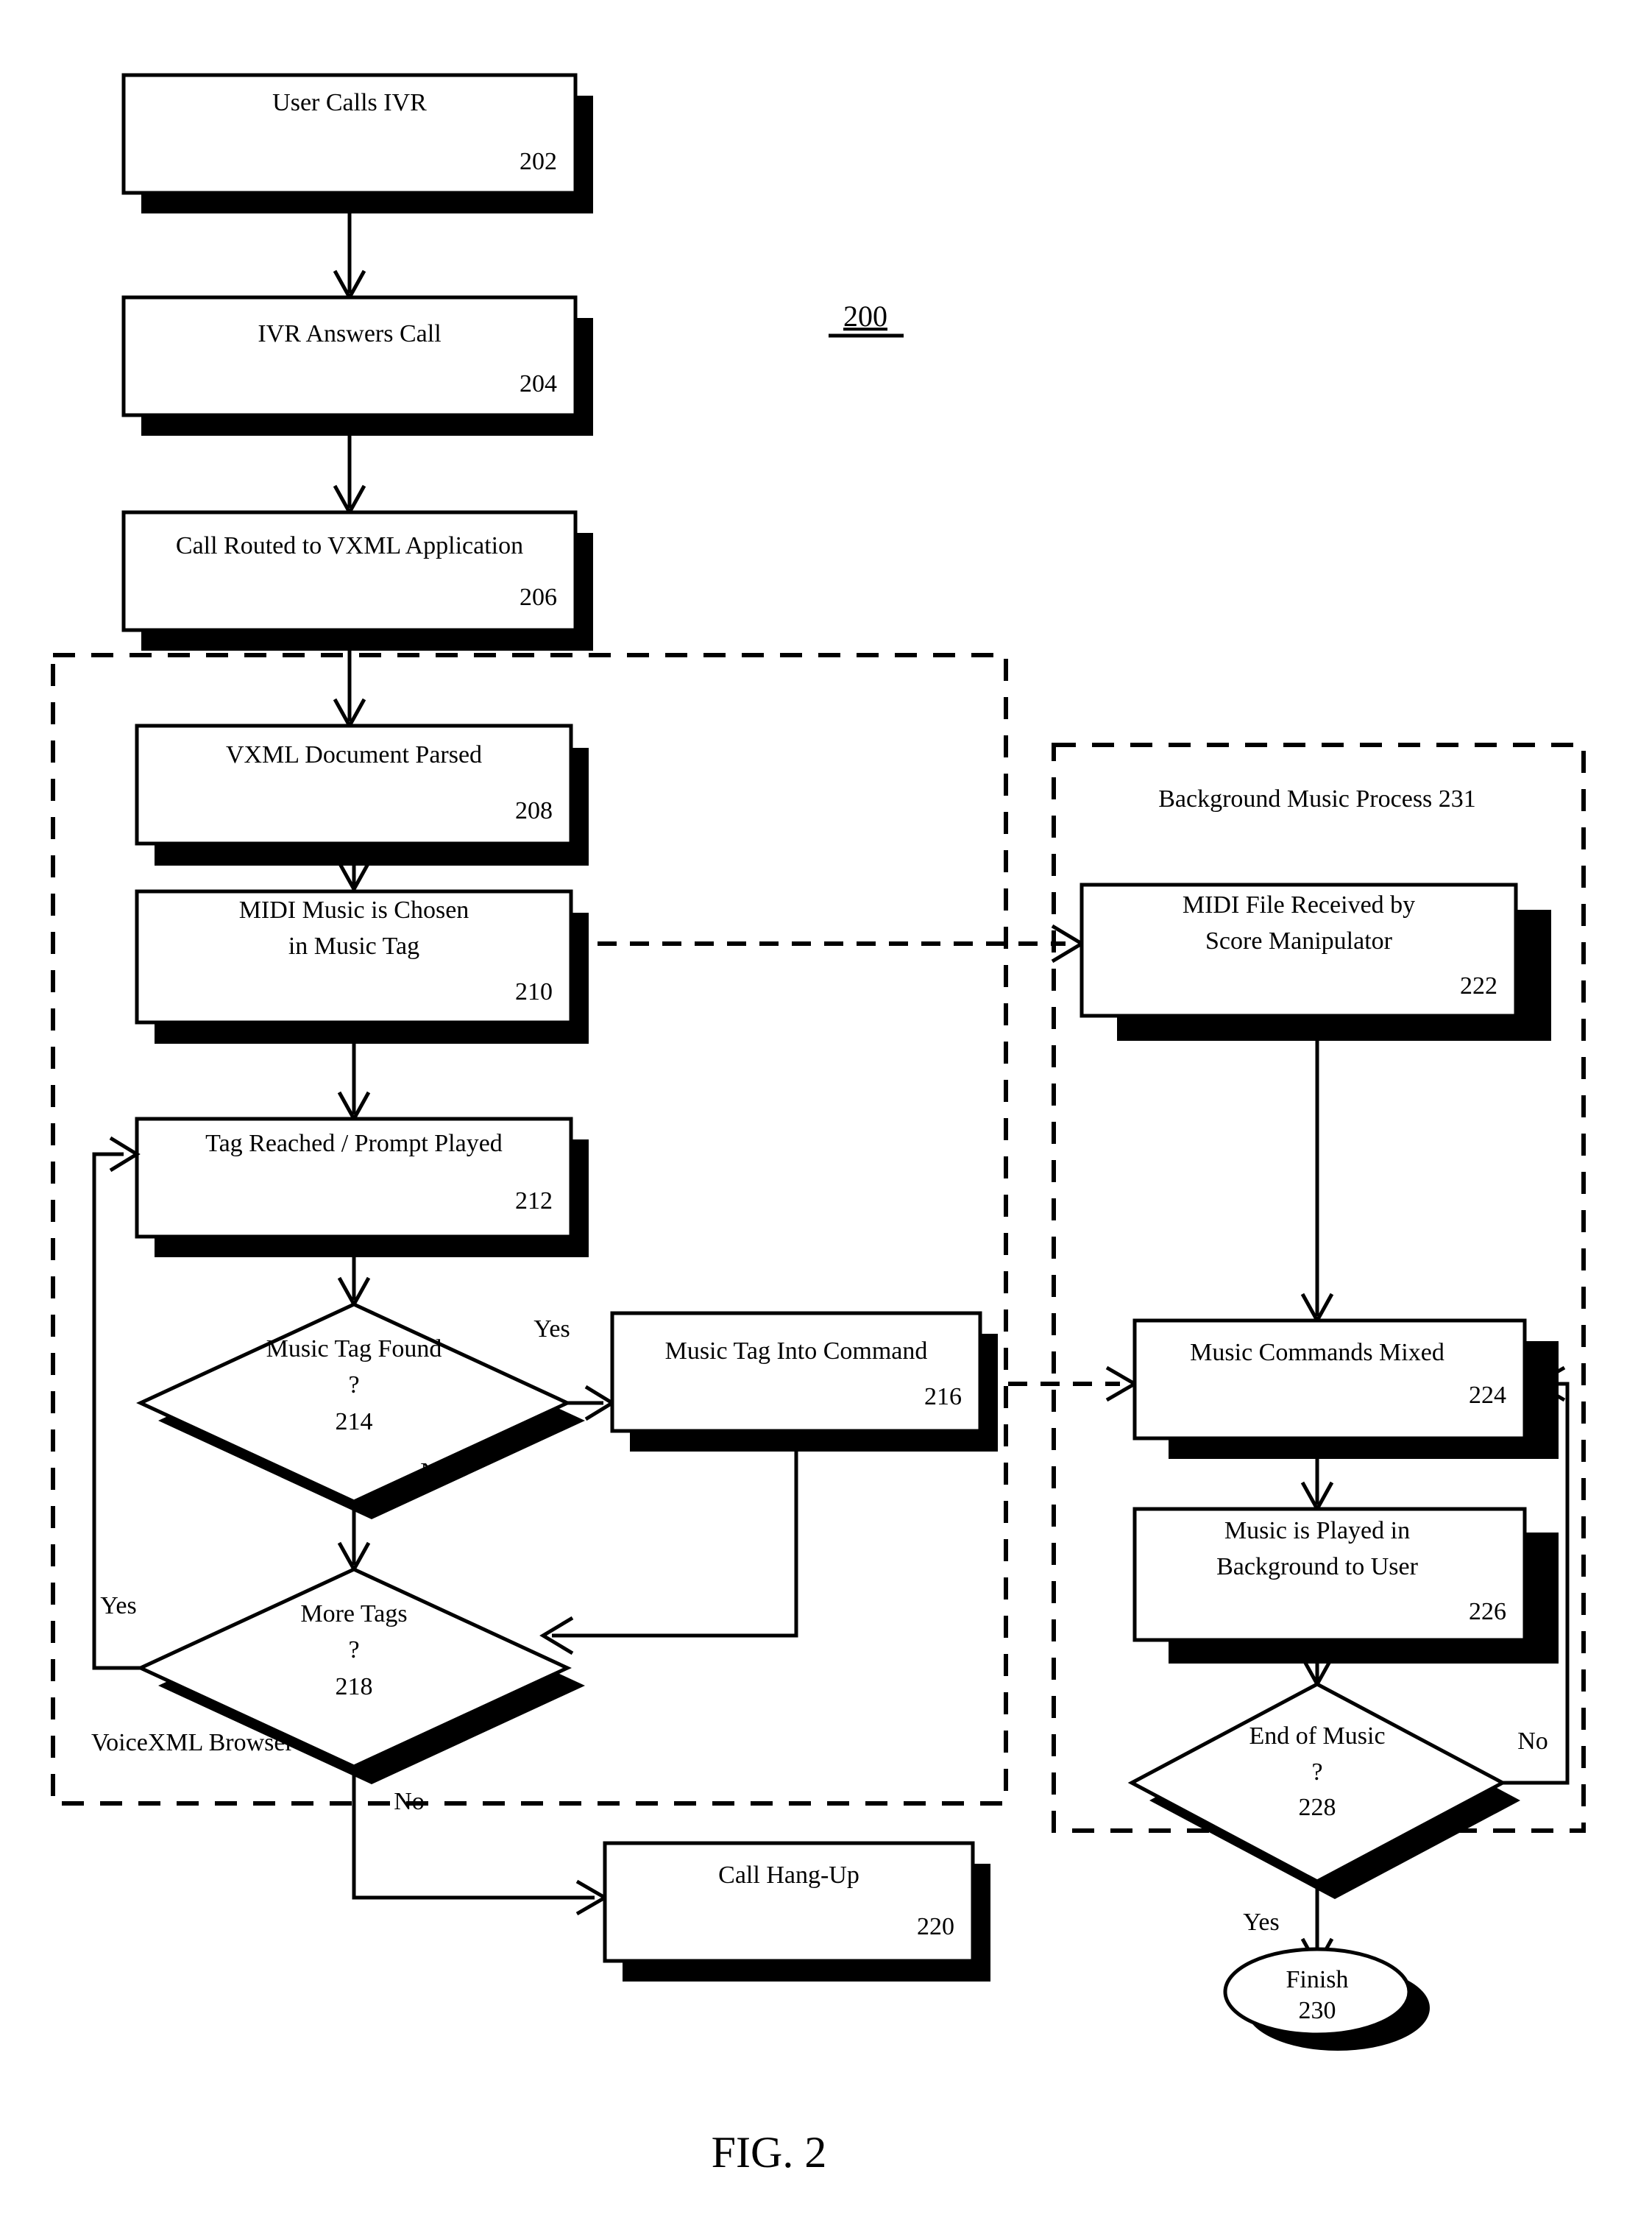  I want to click on node-228-question-mark: ?, so click(1316, 1772).